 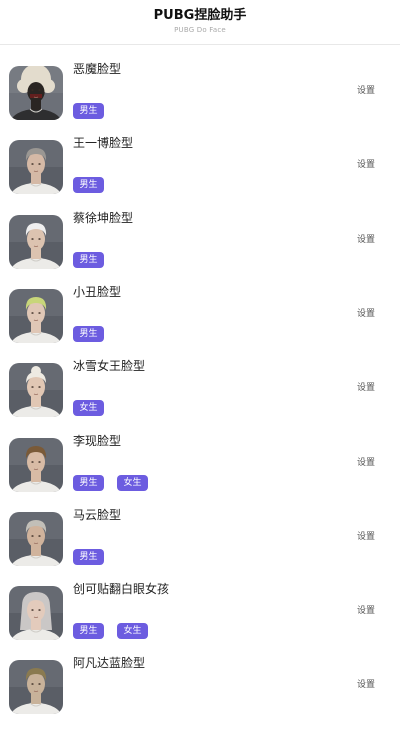 What do you see at coordinates (109, 366) in the screenshot?
I see `face-name: 冰雪女王脸型` at bounding box center [109, 366].